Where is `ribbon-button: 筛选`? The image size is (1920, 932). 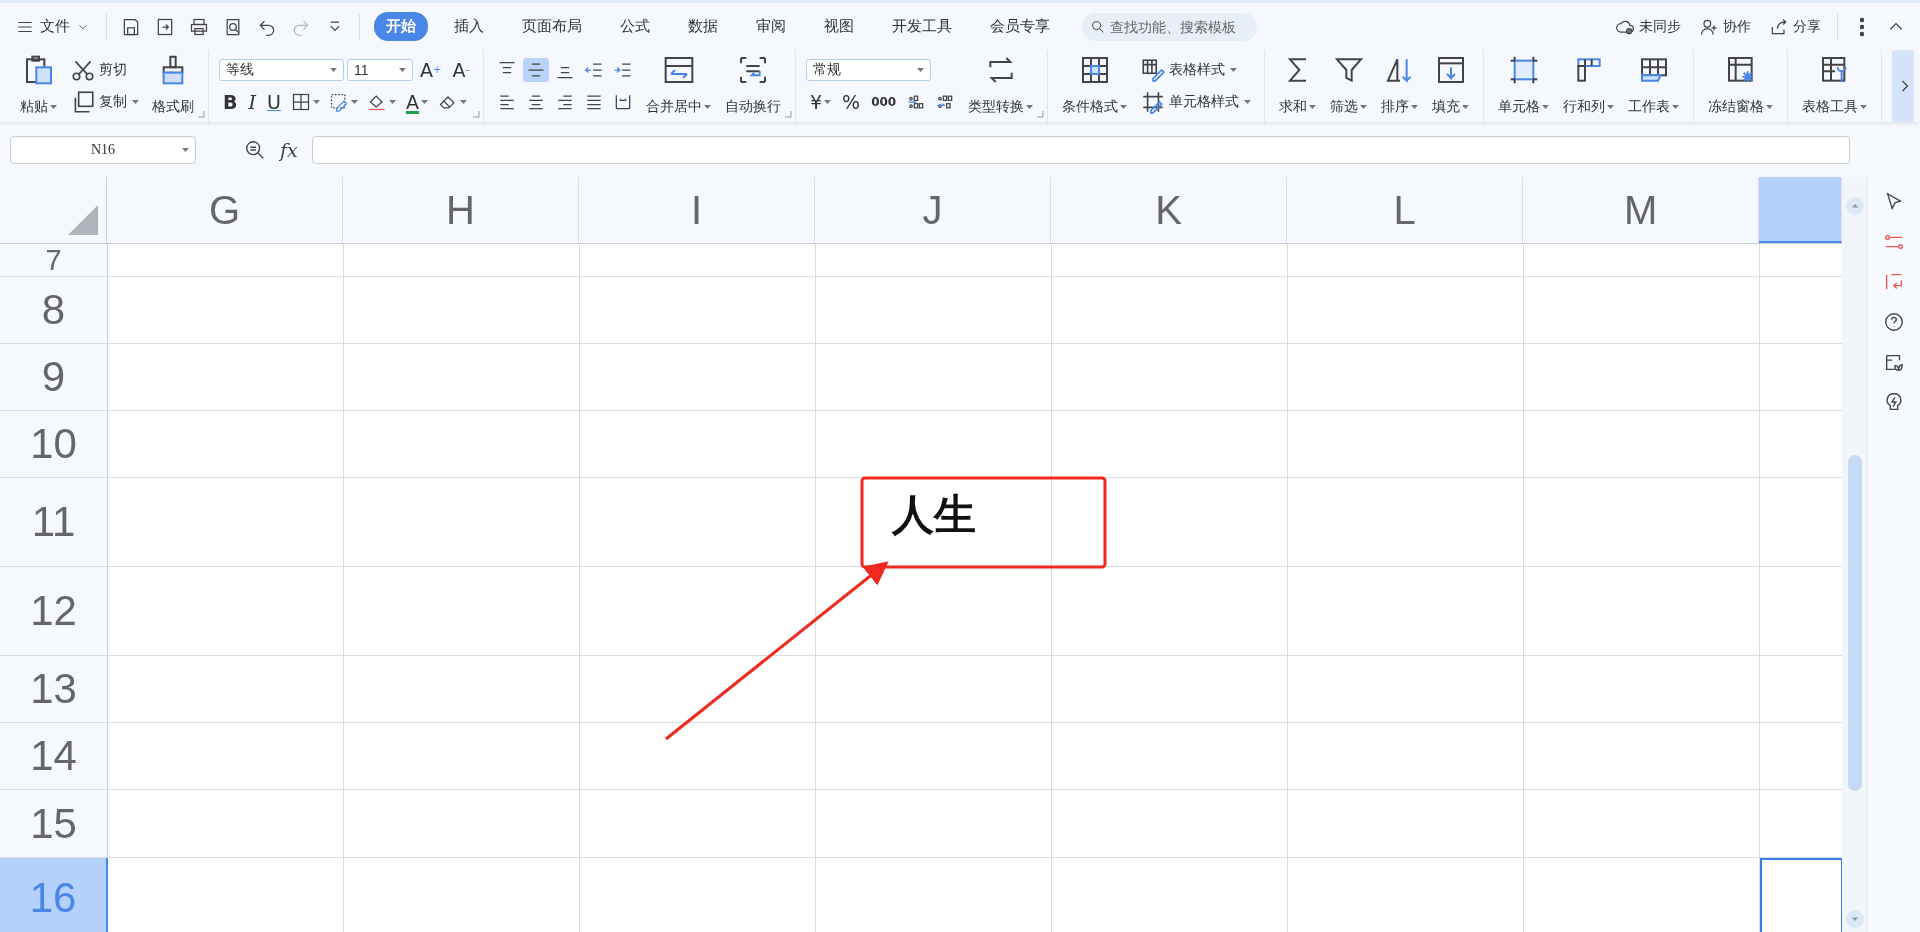 ribbon-button: 筛选 is located at coordinates (1349, 86).